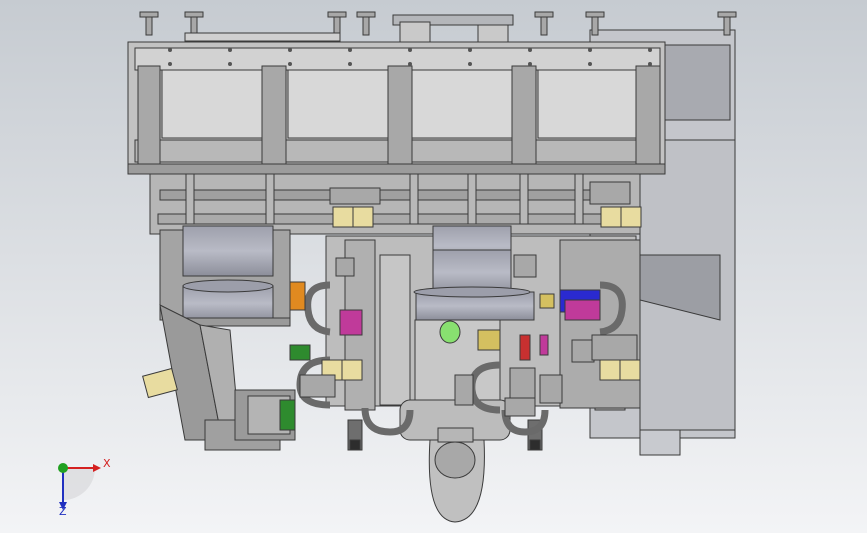  I want to click on green-indicator-light, so click(450, 332).